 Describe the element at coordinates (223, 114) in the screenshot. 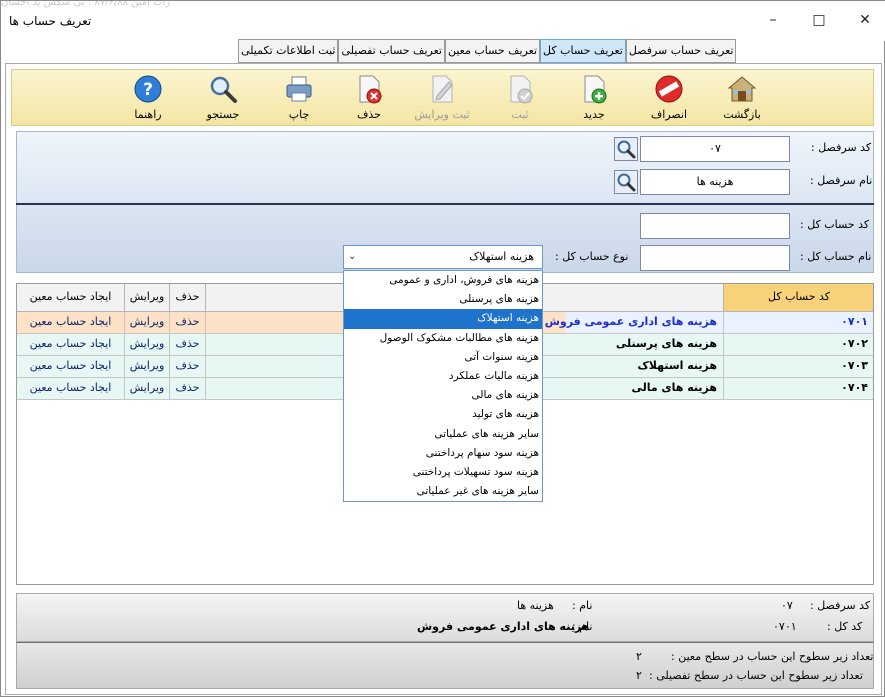

I see `search-label: جستجو` at that location.